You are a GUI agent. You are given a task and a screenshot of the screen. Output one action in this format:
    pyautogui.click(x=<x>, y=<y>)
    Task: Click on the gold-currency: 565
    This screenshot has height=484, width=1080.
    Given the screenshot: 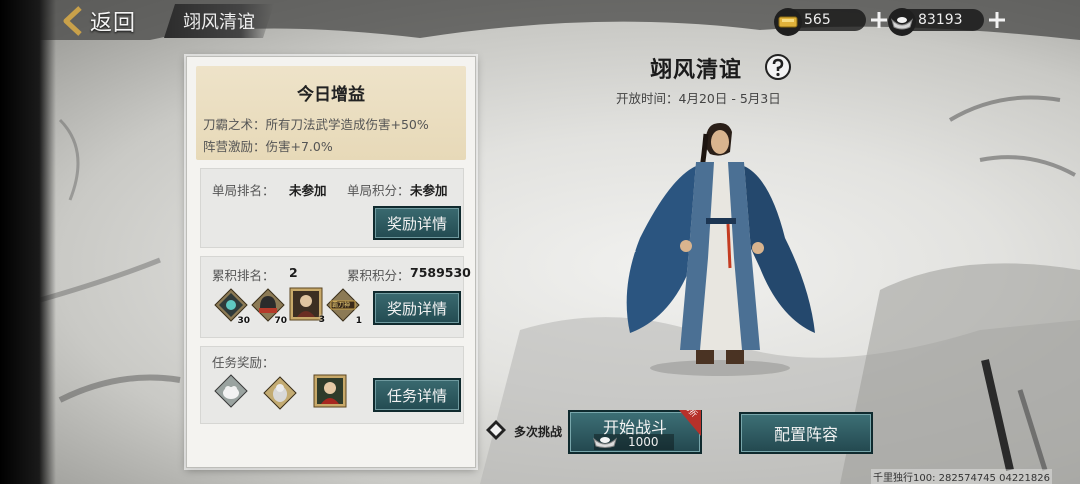 What is the action you would take?
    pyautogui.click(x=831, y=21)
    